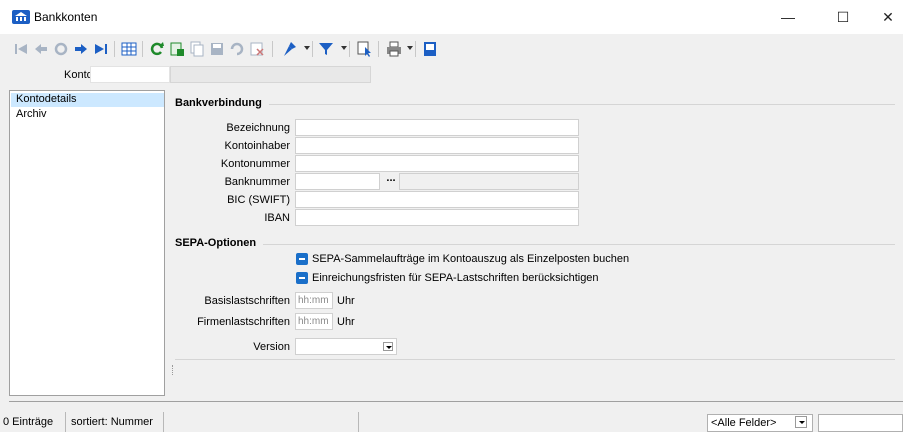  I want to click on new-record-icon, so click(177, 49).